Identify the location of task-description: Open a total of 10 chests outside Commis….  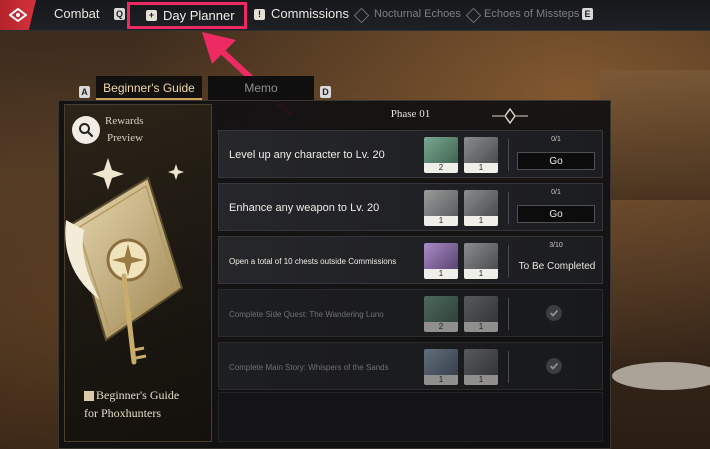
(313, 261).